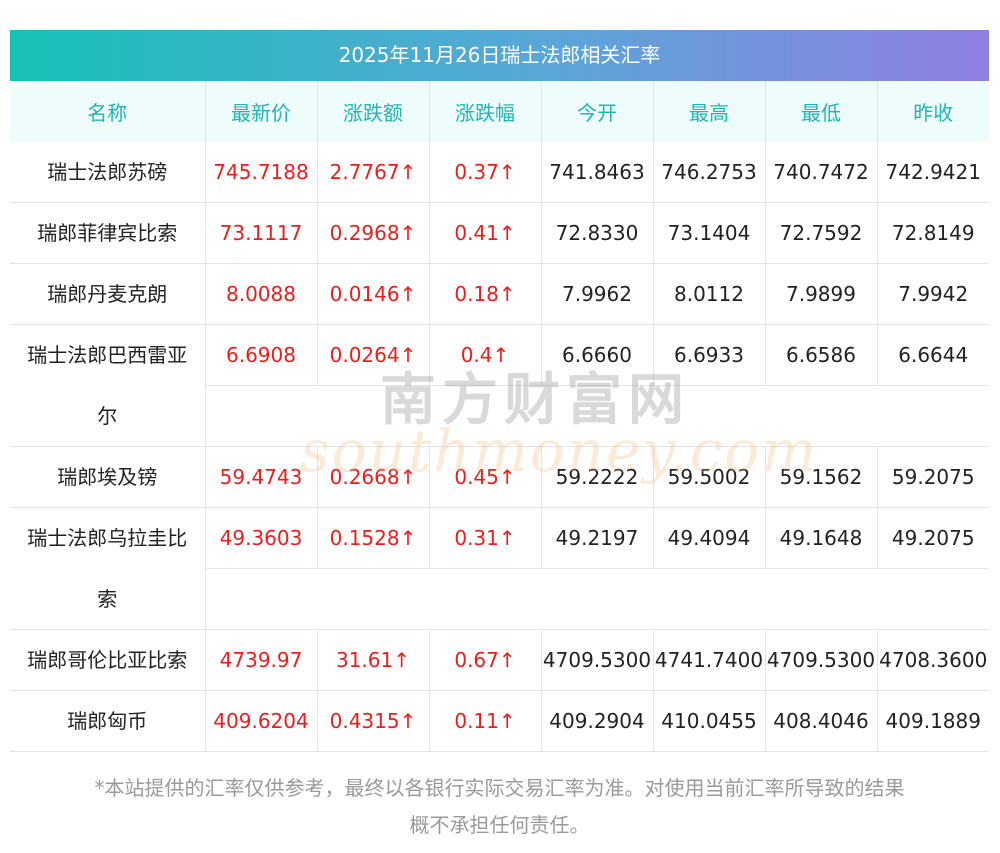 This screenshot has height=853, width=1000. I want to click on high-price: 8.0112, so click(709, 294).